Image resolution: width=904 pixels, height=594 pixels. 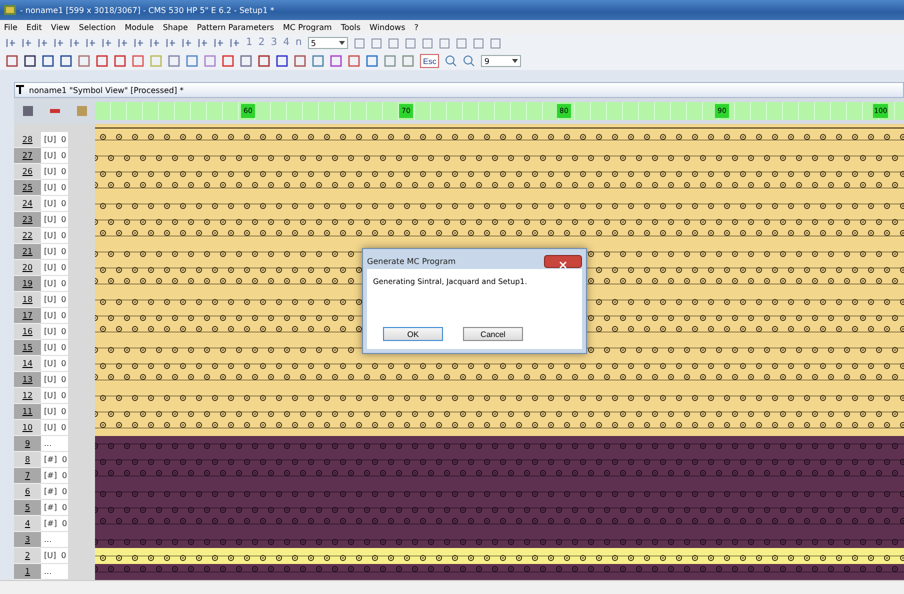 I want to click on row-number: 23, so click(x=27, y=220).